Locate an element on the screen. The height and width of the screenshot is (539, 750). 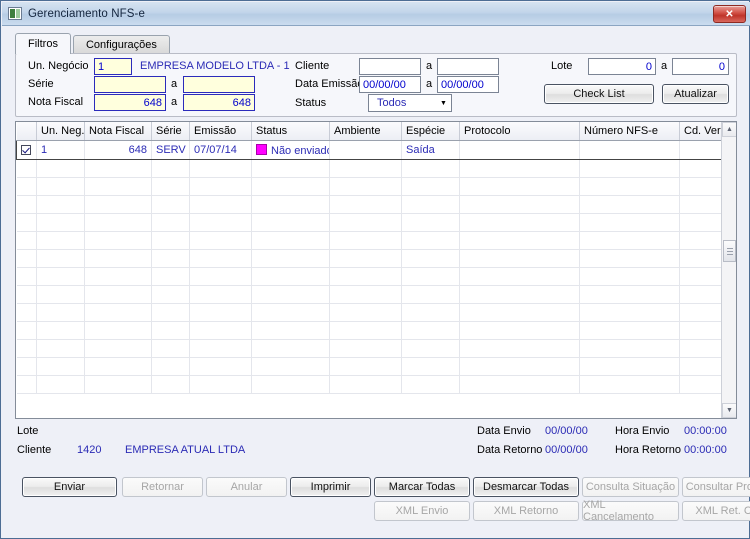
imprimir-button: Imprimir is located at coordinates (330, 487).